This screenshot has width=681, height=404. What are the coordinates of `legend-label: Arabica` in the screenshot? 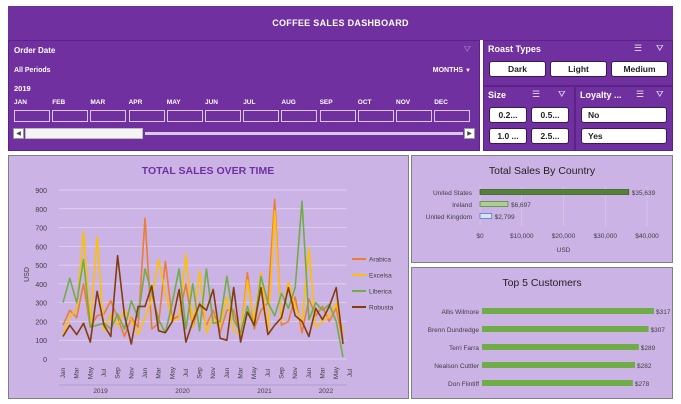 It's located at (380, 260).